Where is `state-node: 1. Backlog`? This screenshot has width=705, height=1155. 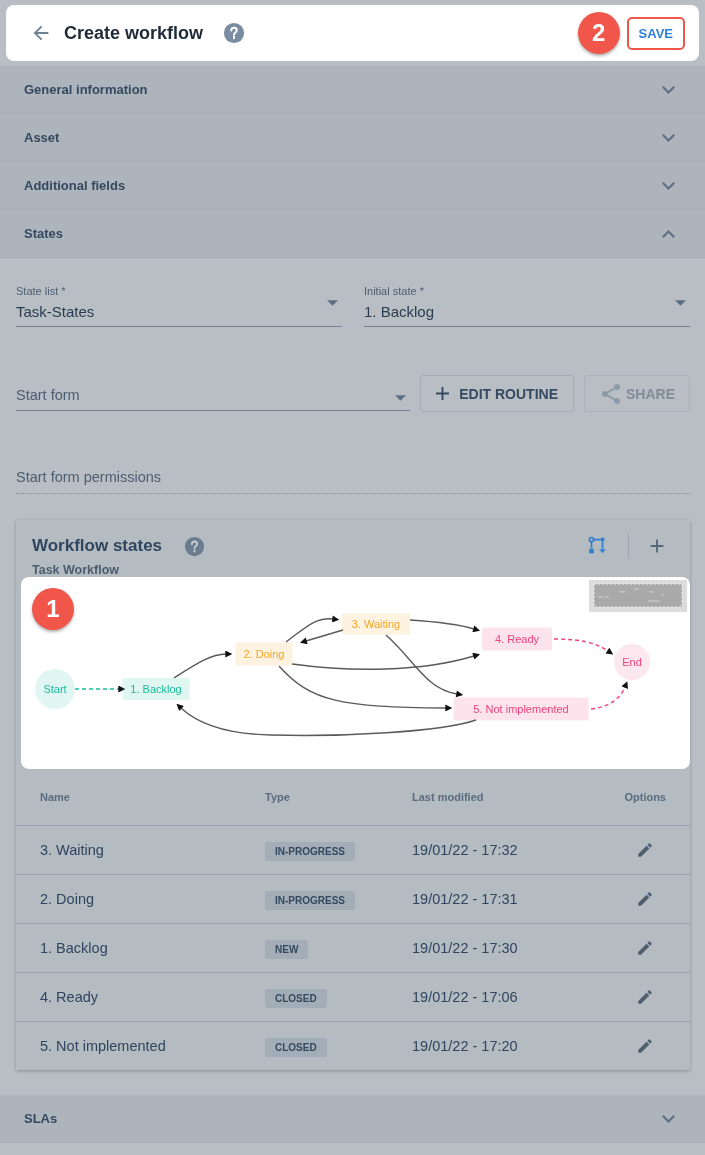 state-node: 1. Backlog is located at coordinates (156, 689).